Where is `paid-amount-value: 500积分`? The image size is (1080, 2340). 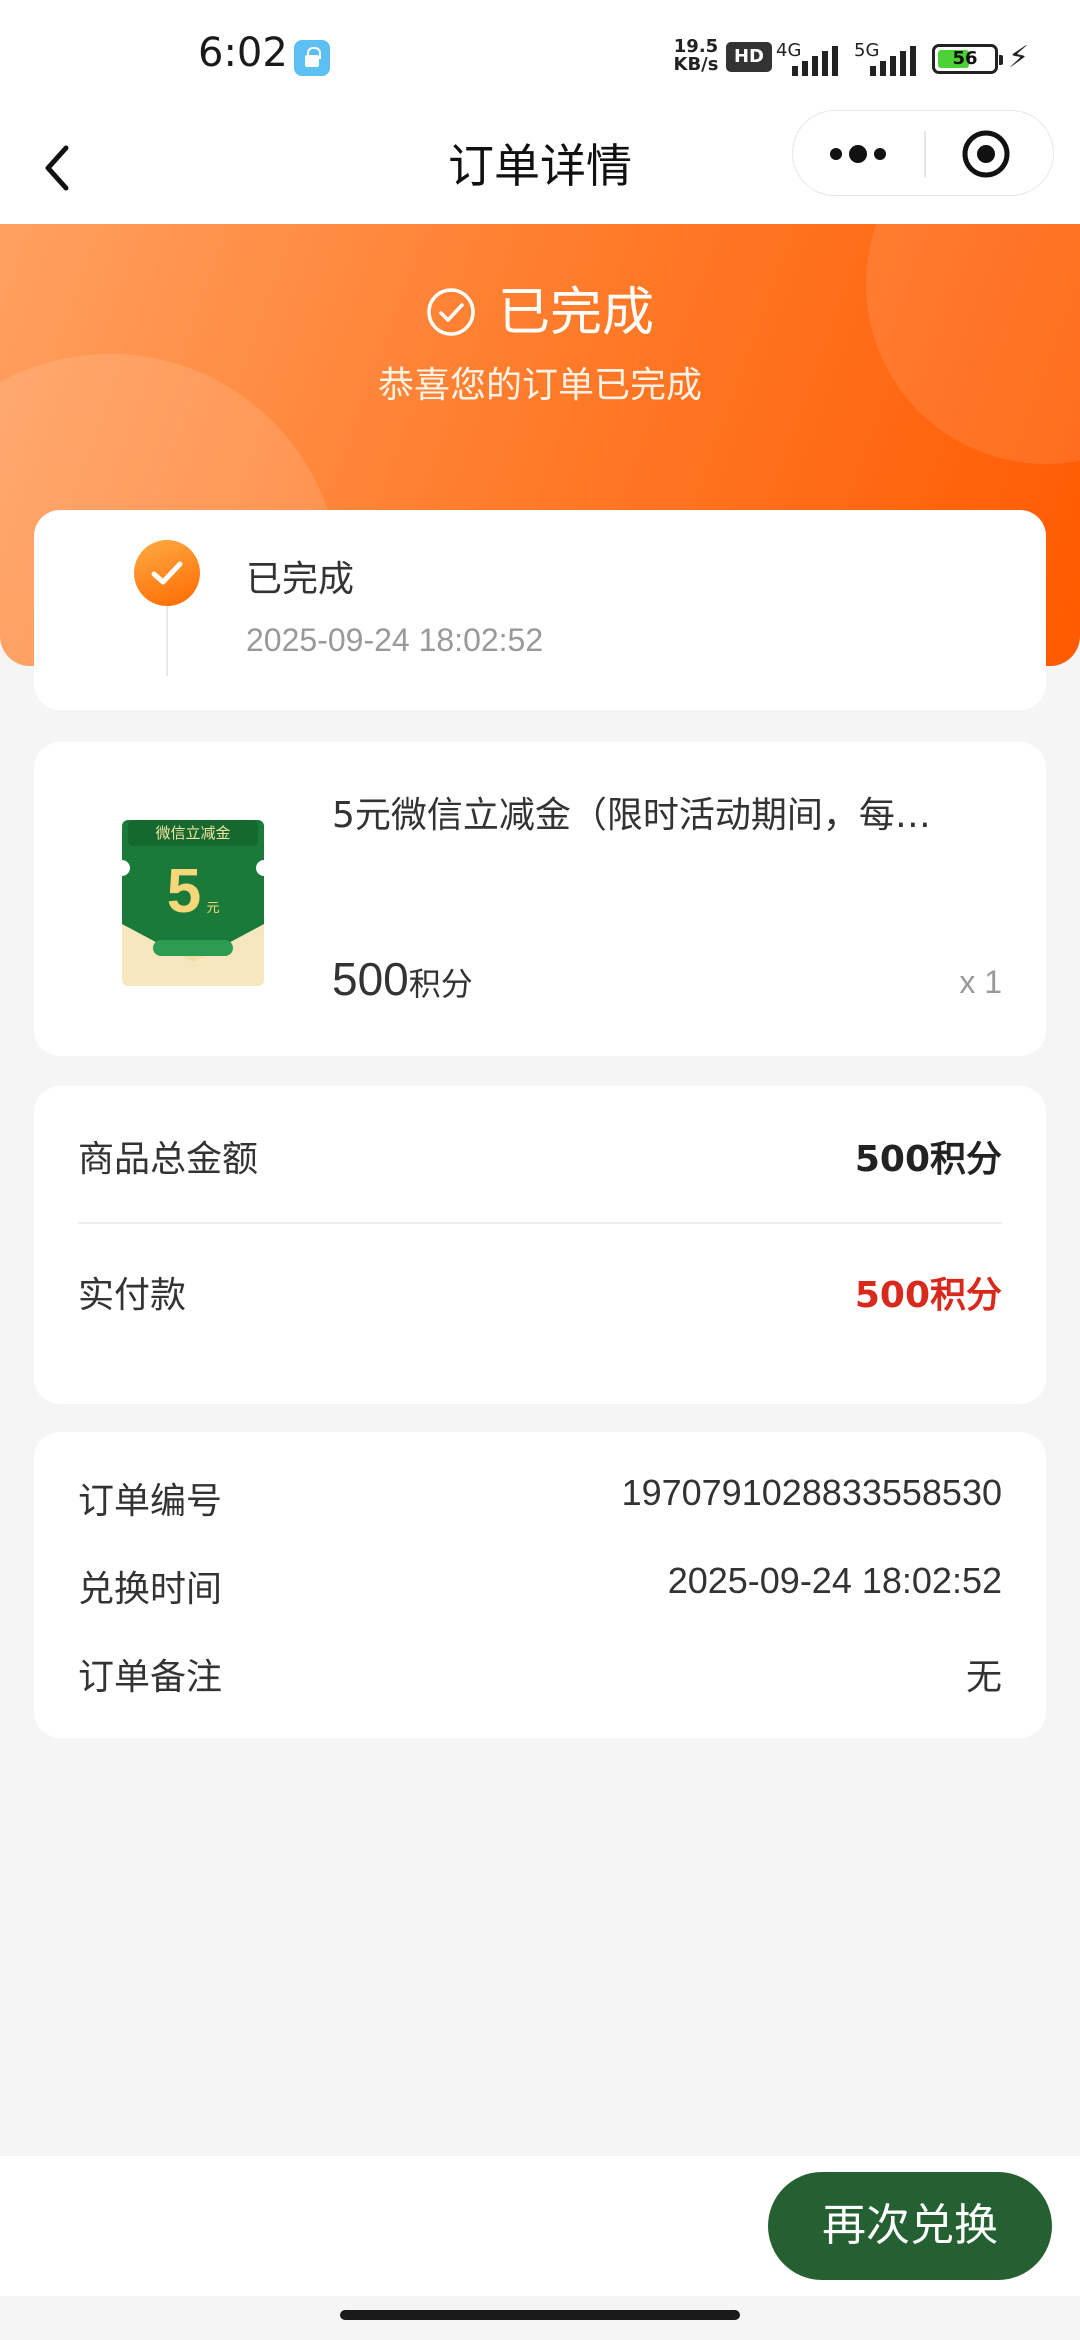
paid-amount-value: 500积分 is located at coordinates (928, 1295).